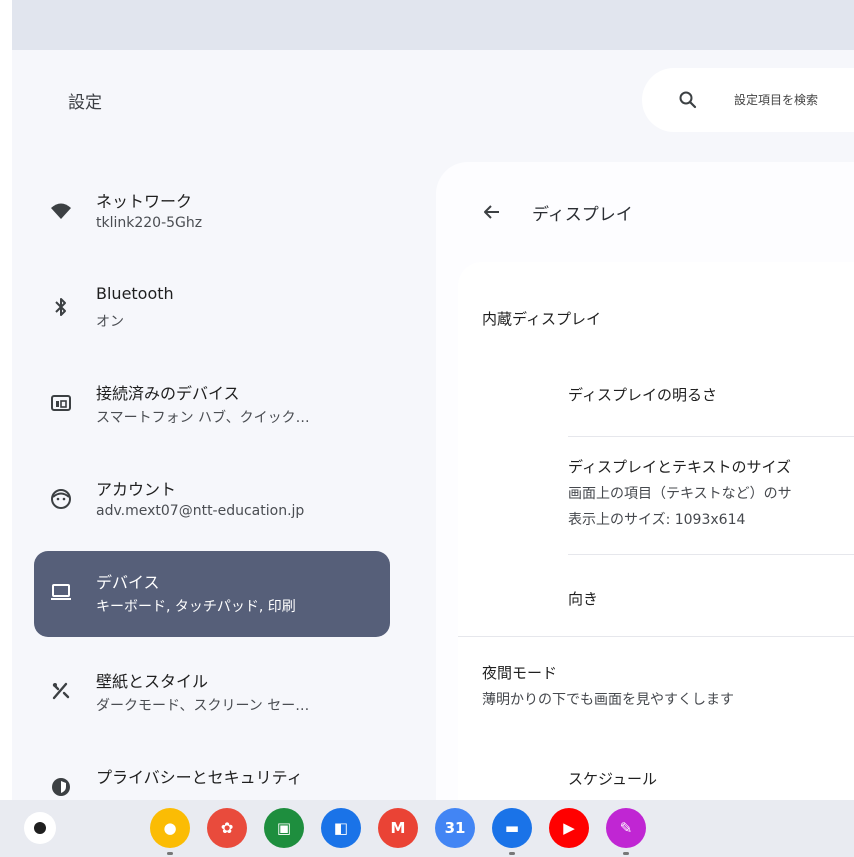  What do you see at coordinates (608, 700) in the screenshot?
I see `night-mode-description: 薄明かりの下でも画面を見やすくします` at bounding box center [608, 700].